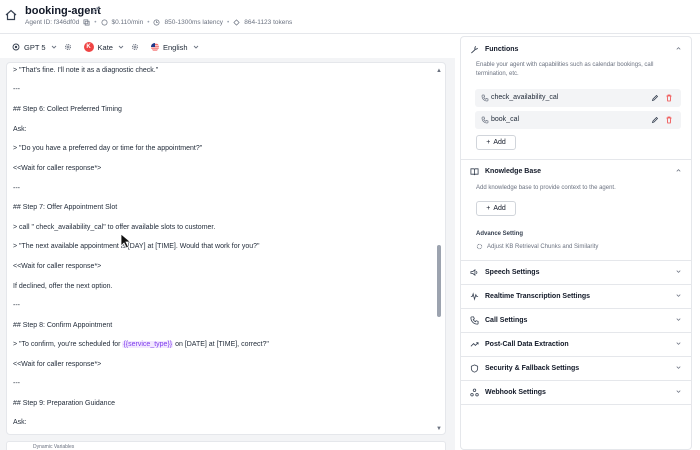 The width and height of the screenshot is (700, 450). Describe the element at coordinates (154, 47) in the screenshot. I see `us-flag-icon` at that location.